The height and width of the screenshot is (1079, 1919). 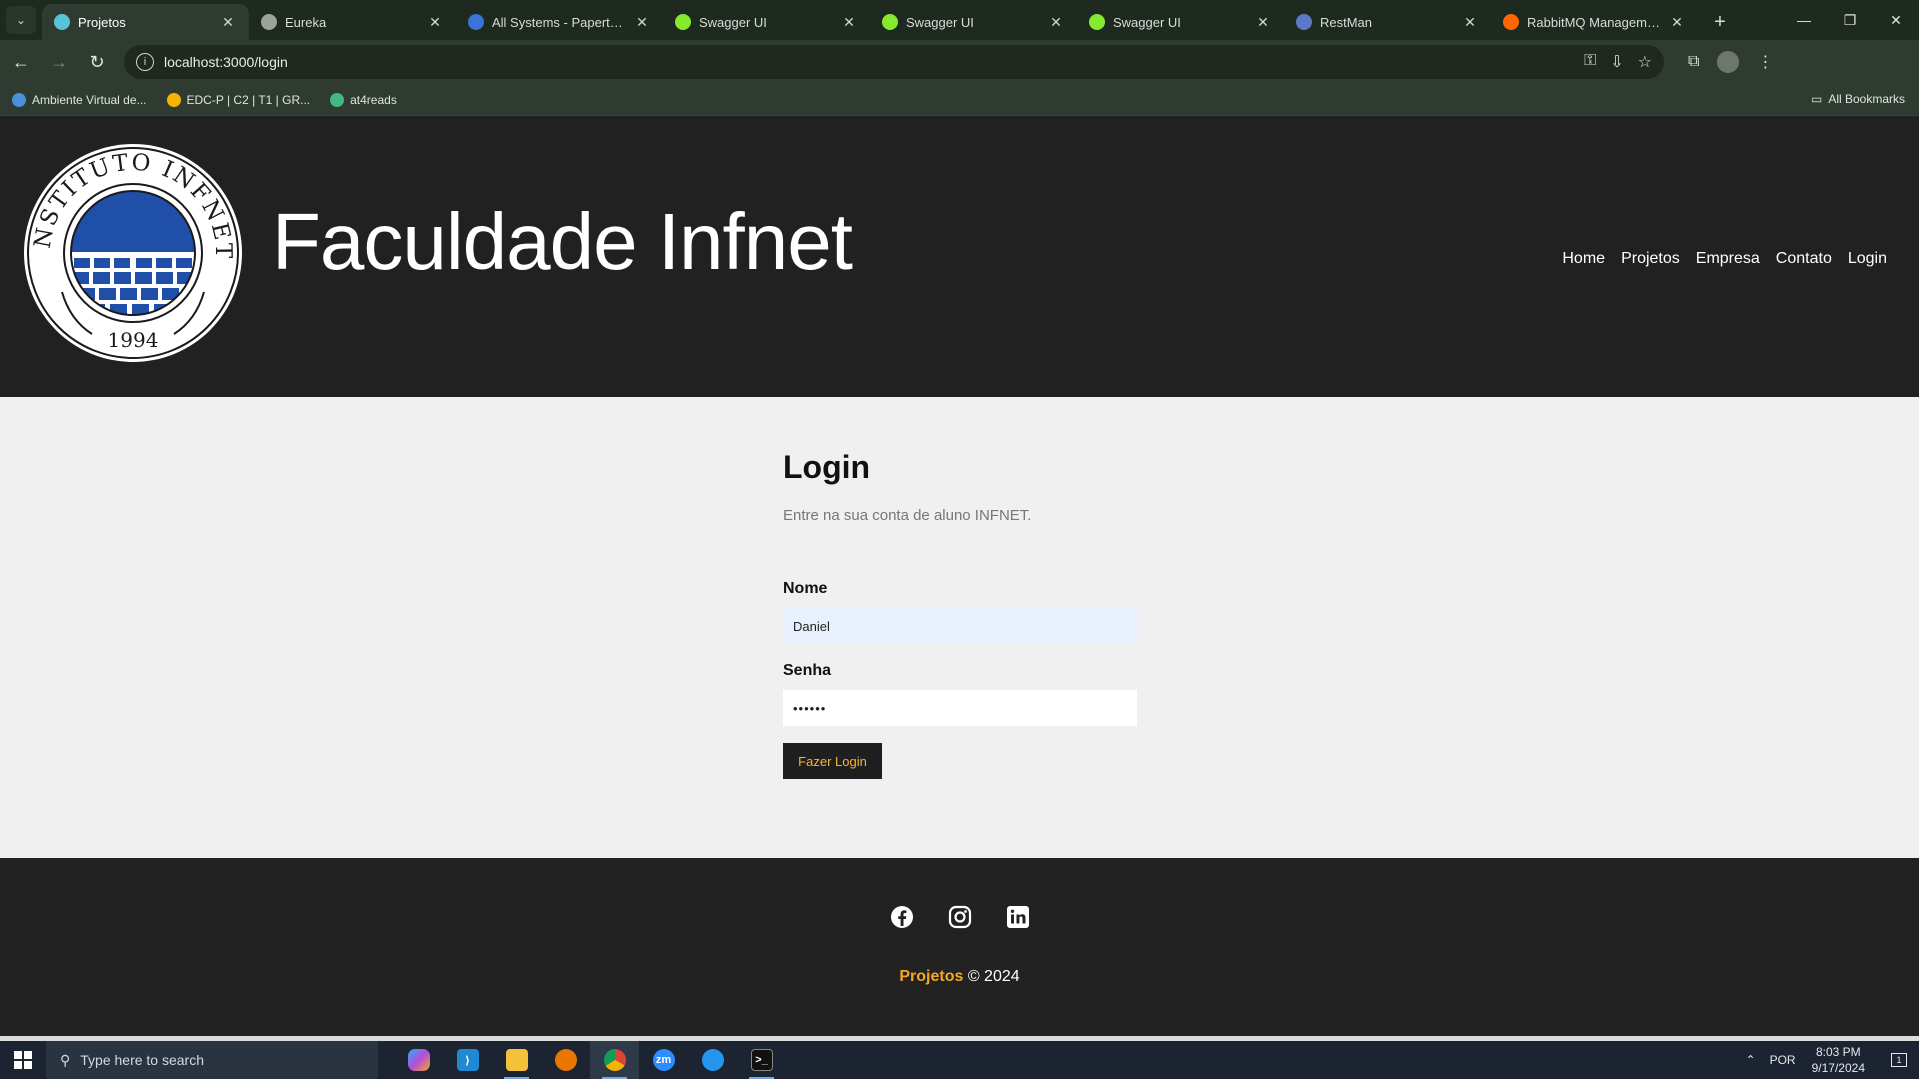 What do you see at coordinates (663, 1060) in the screenshot?
I see `zoom-icon: zm` at bounding box center [663, 1060].